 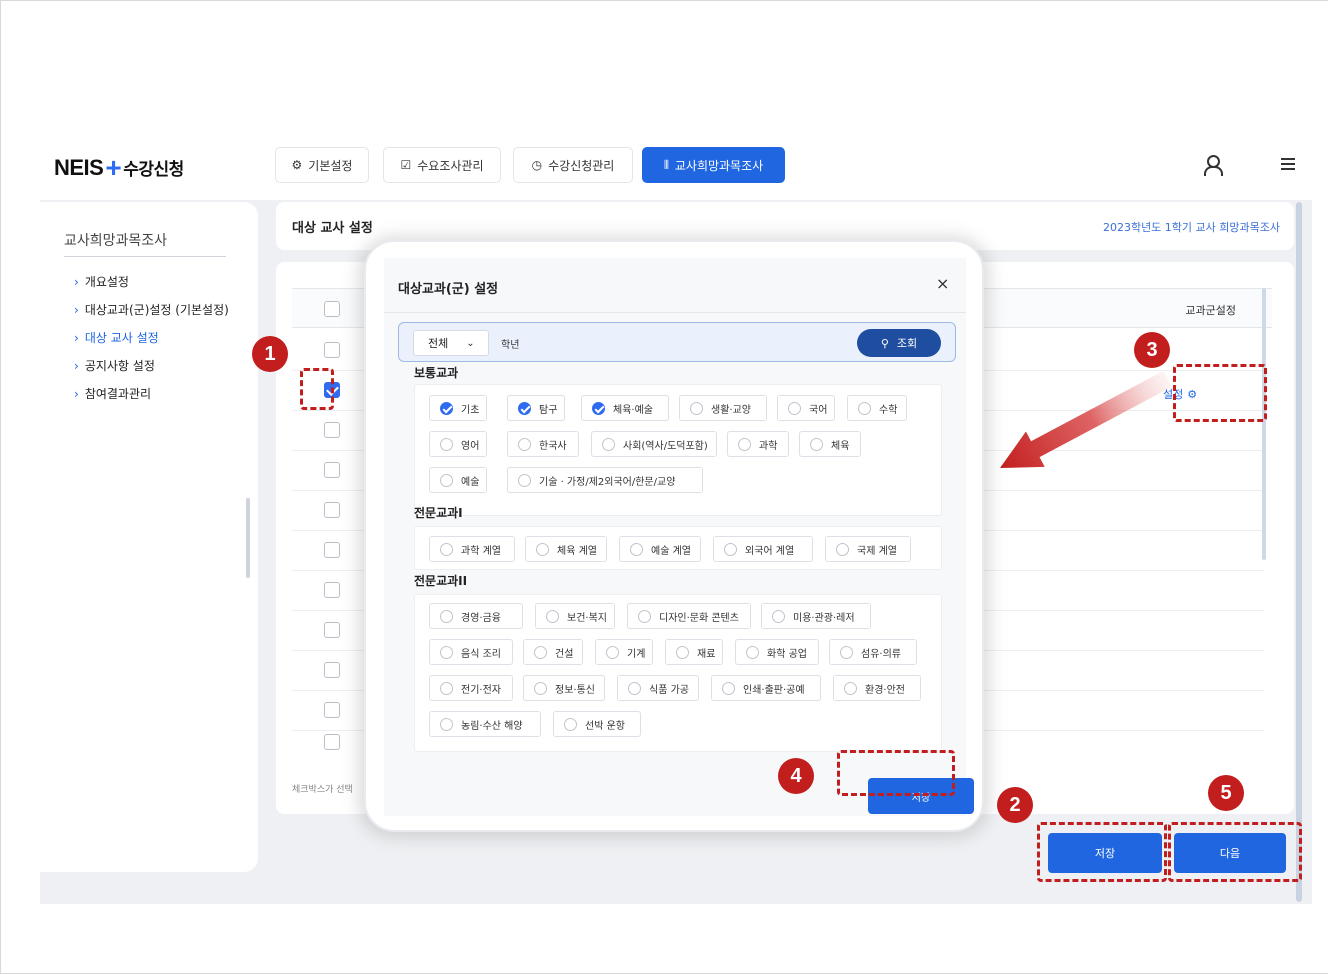 What do you see at coordinates (566, 549) in the screenshot?
I see `subject-option: 체육 계열` at bounding box center [566, 549].